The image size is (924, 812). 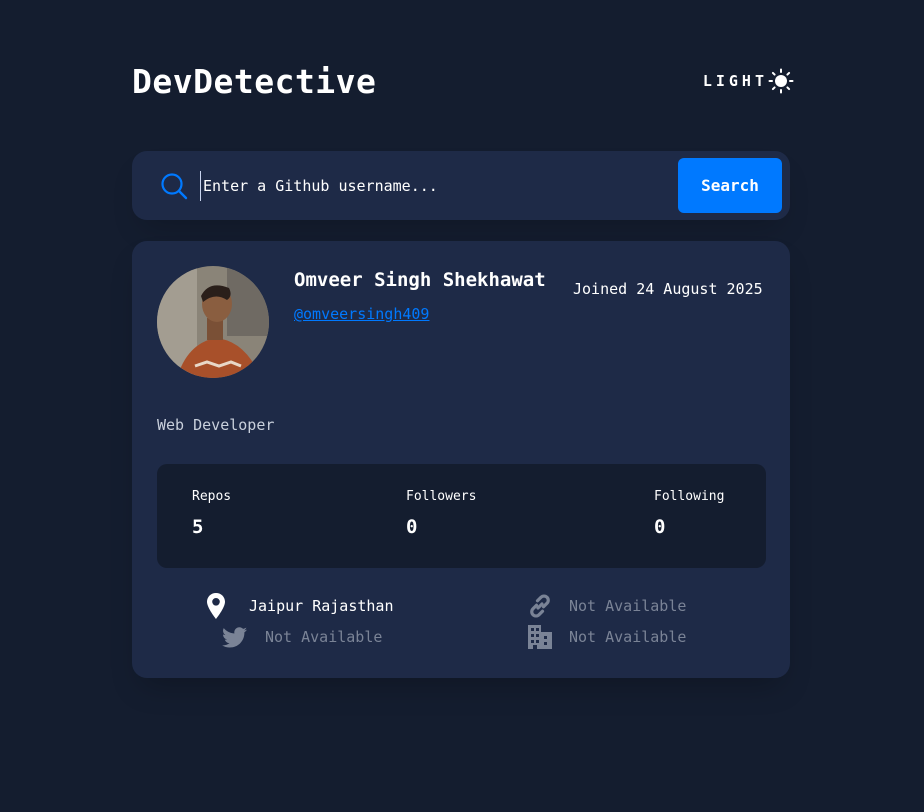 I want to click on app-header: DevDetective LIGHT, so click(x=463, y=82).